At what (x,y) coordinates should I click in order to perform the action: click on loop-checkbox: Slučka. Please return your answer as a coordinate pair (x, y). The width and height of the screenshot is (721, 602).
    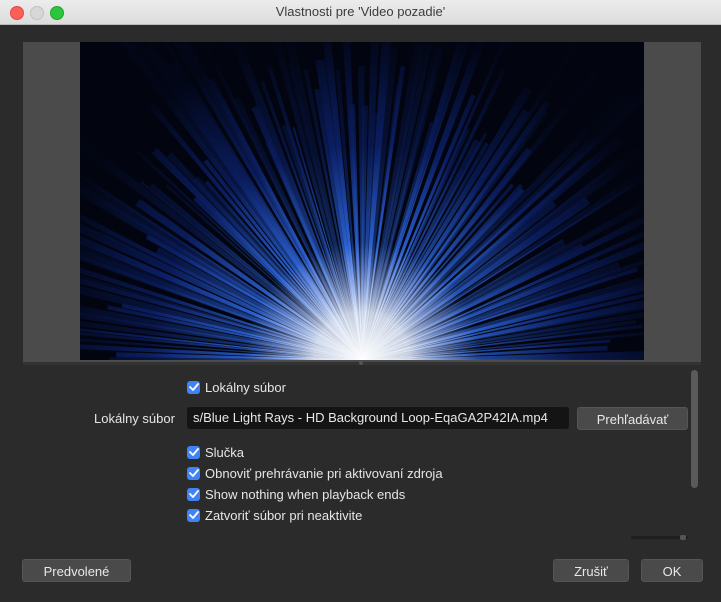
    Looking at the image, I should click on (215, 452).